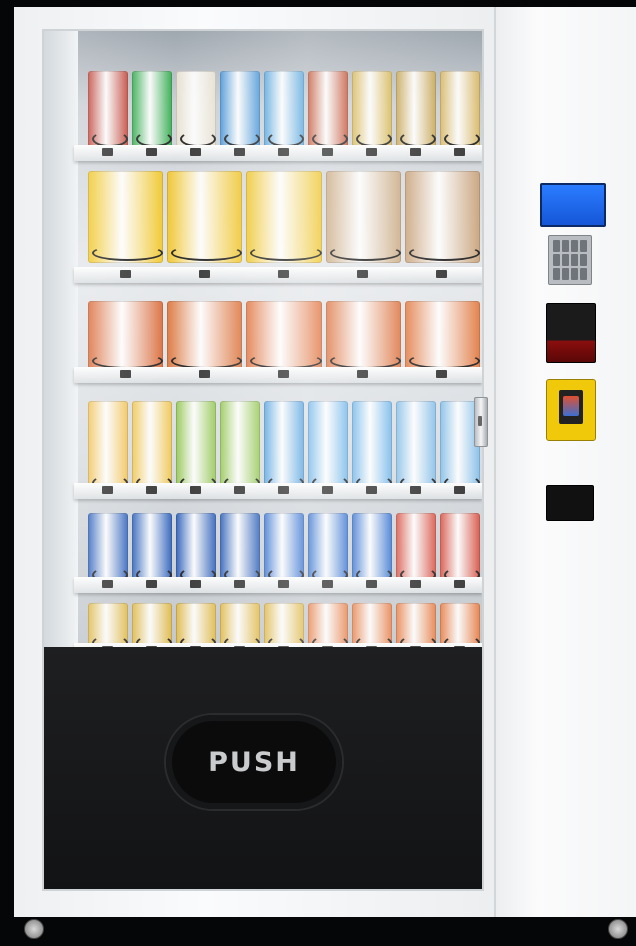 The width and height of the screenshot is (636, 946). Describe the element at coordinates (570, 503) in the screenshot. I see `card-reader` at that location.